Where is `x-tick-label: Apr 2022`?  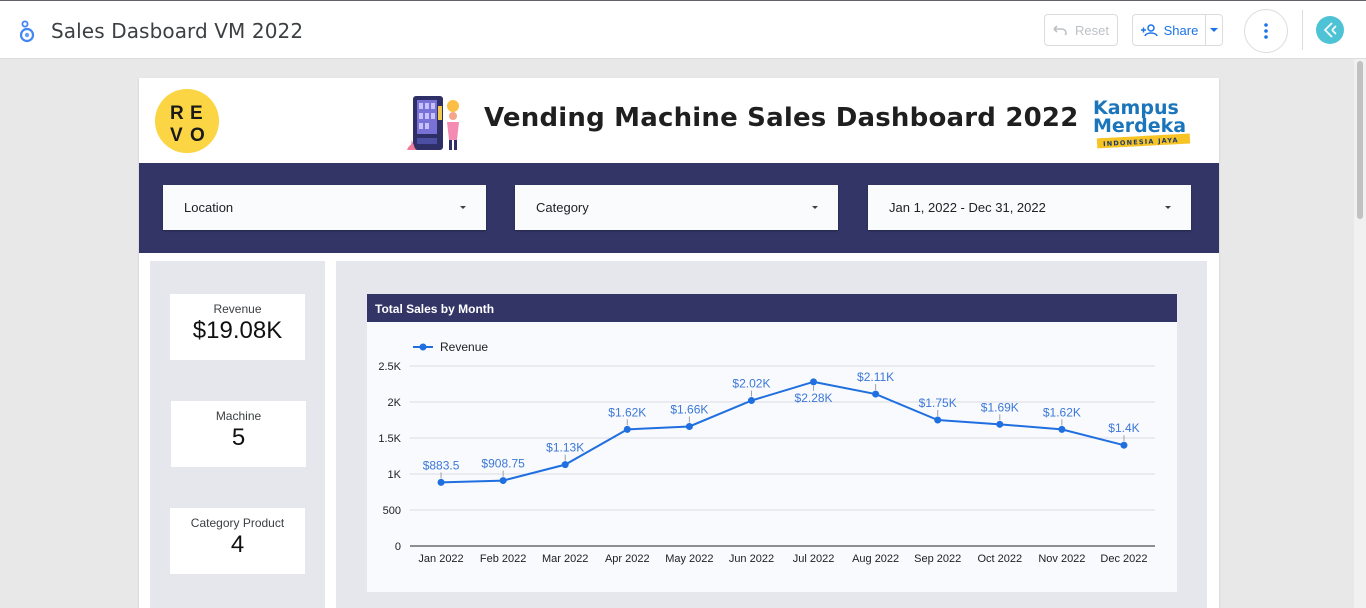 x-tick-label: Apr 2022 is located at coordinates (627, 559).